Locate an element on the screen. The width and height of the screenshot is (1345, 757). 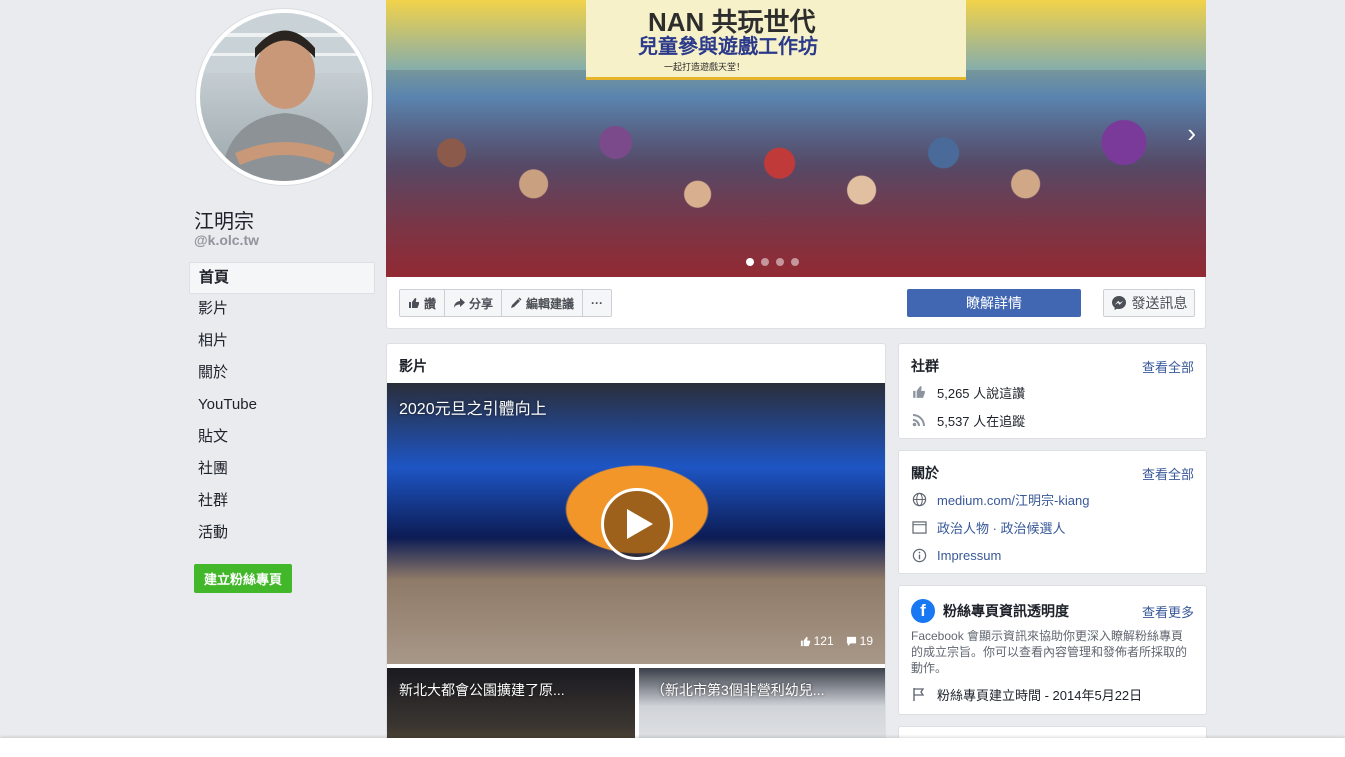
about-impressum-row: Impressum is located at coordinates (1052, 555).